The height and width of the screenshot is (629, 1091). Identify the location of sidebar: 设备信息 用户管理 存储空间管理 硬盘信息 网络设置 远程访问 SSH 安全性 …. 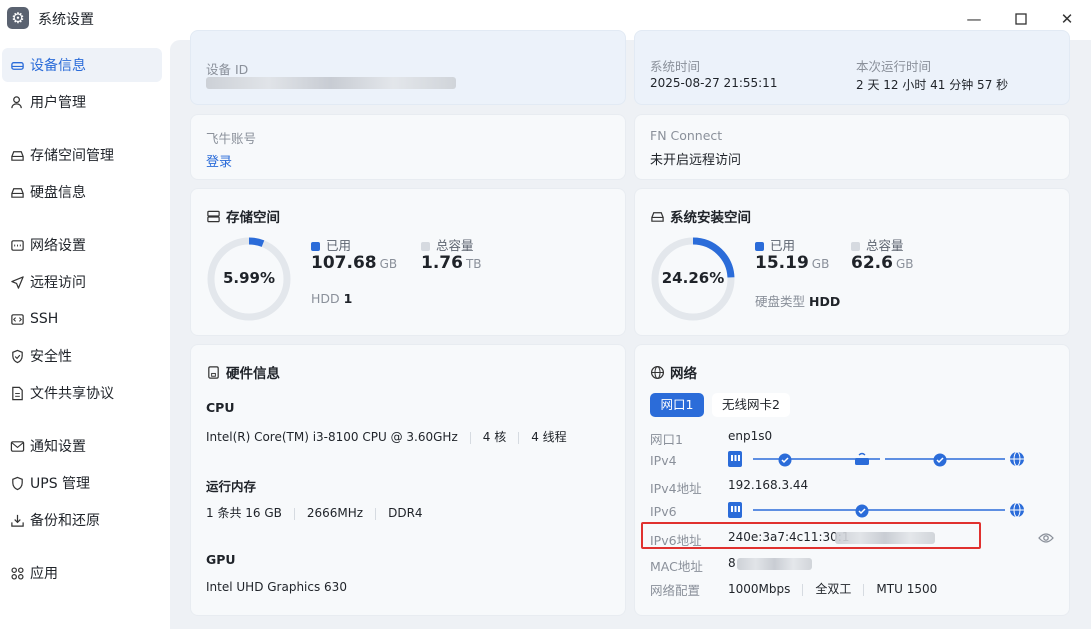
(85, 334).